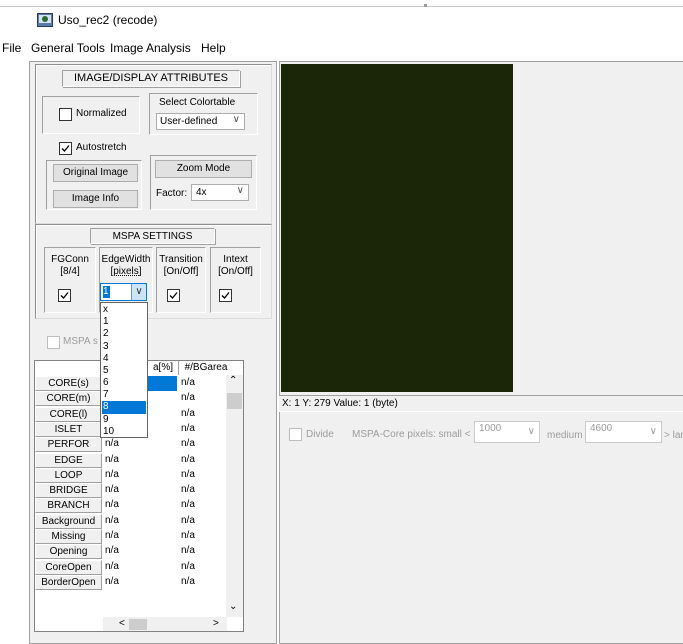 The width and height of the screenshot is (683, 644). What do you see at coordinates (124, 347) in the screenshot?
I see `edgewidth-option: 3` at bounding box center [124, 347].